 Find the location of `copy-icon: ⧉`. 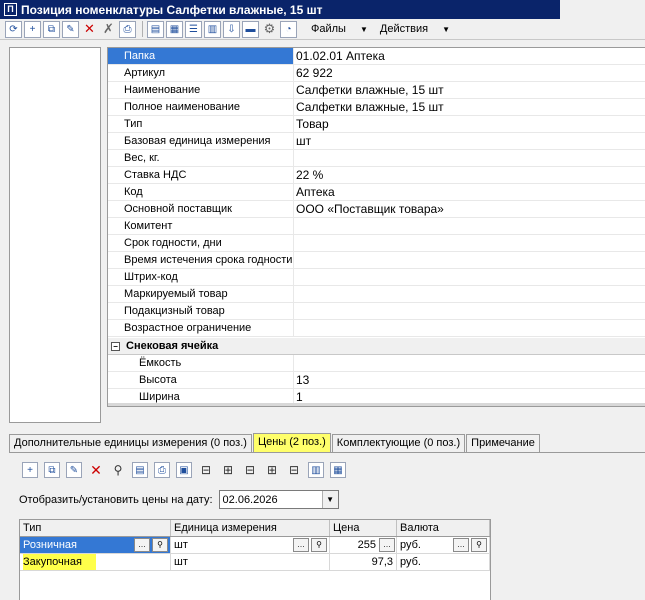

copy-icon: ⧉ is located at coordinates (51, 29).